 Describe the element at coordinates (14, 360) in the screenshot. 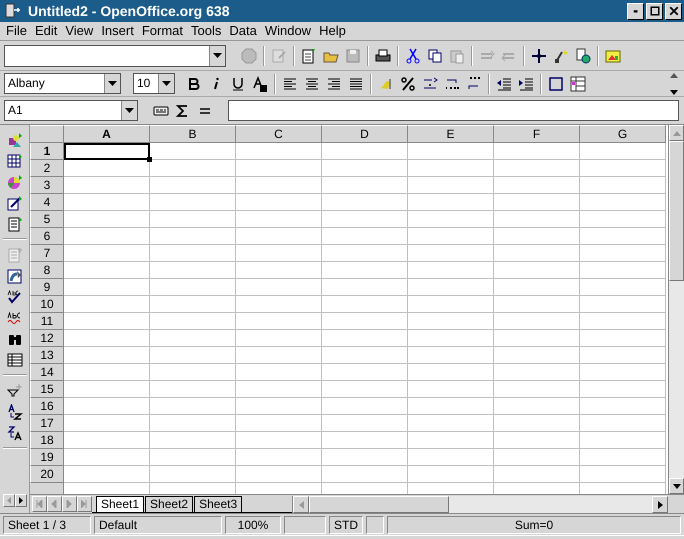

I see `data-sources-icon` at that location.